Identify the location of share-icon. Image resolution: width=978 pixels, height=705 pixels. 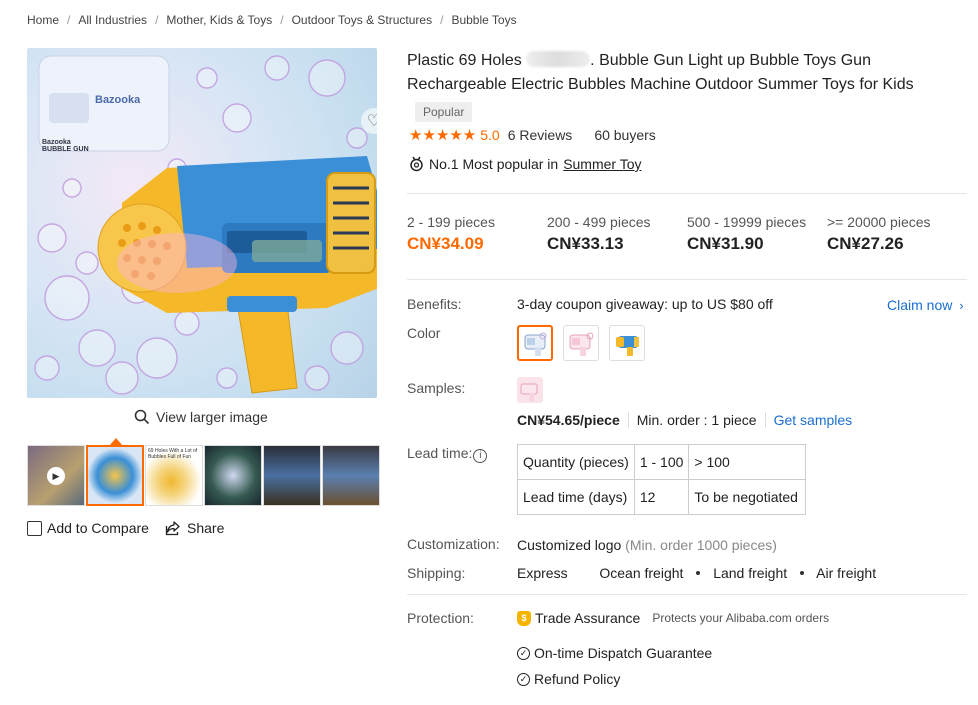
(172, 528).